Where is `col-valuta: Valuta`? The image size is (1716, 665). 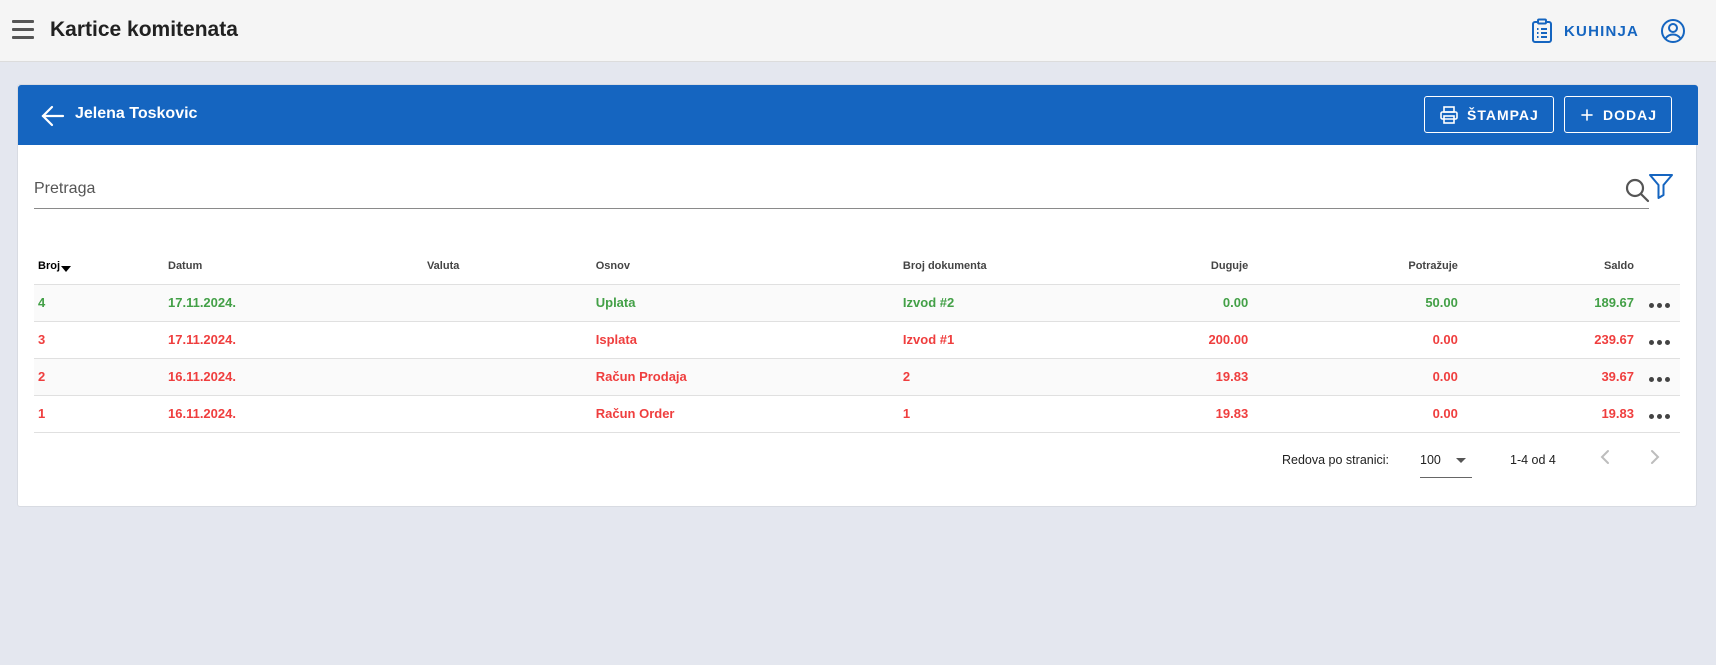
col-valuta: Valuta is located at coordinates (507, 267).